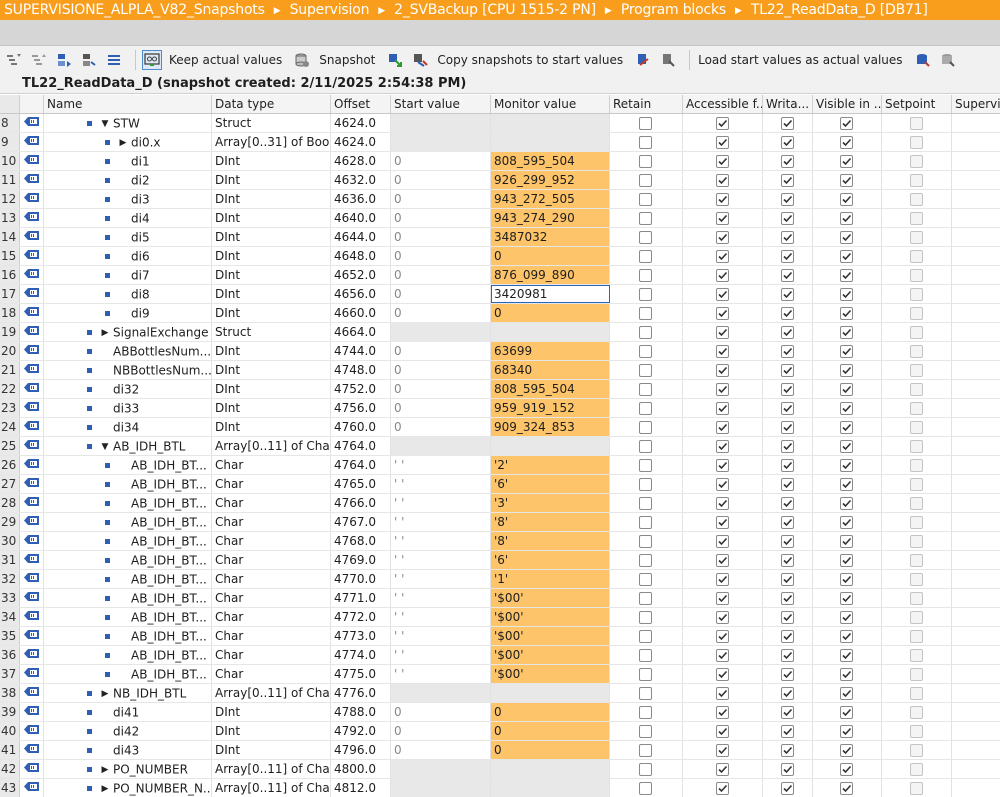 The image size is (1000, 797). What do you see at coordinates (128, 427) in the screenshot?
I see `name-cell: di34` at bounding box center [128, 427].